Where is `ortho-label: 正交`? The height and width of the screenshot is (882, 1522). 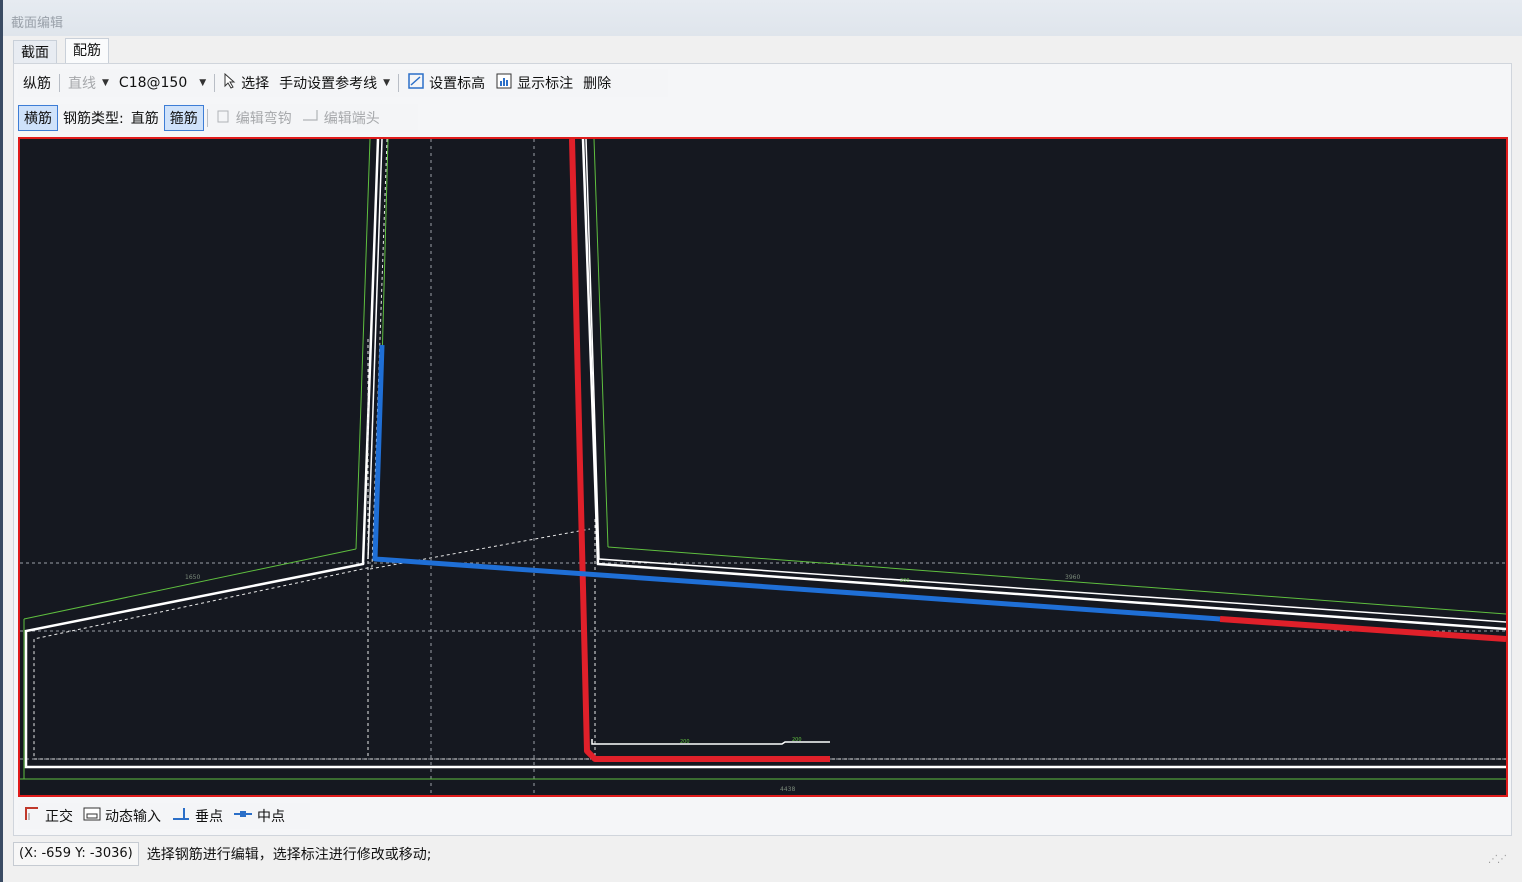
ortho-label: 正交 is located at coordinates (59, 817).